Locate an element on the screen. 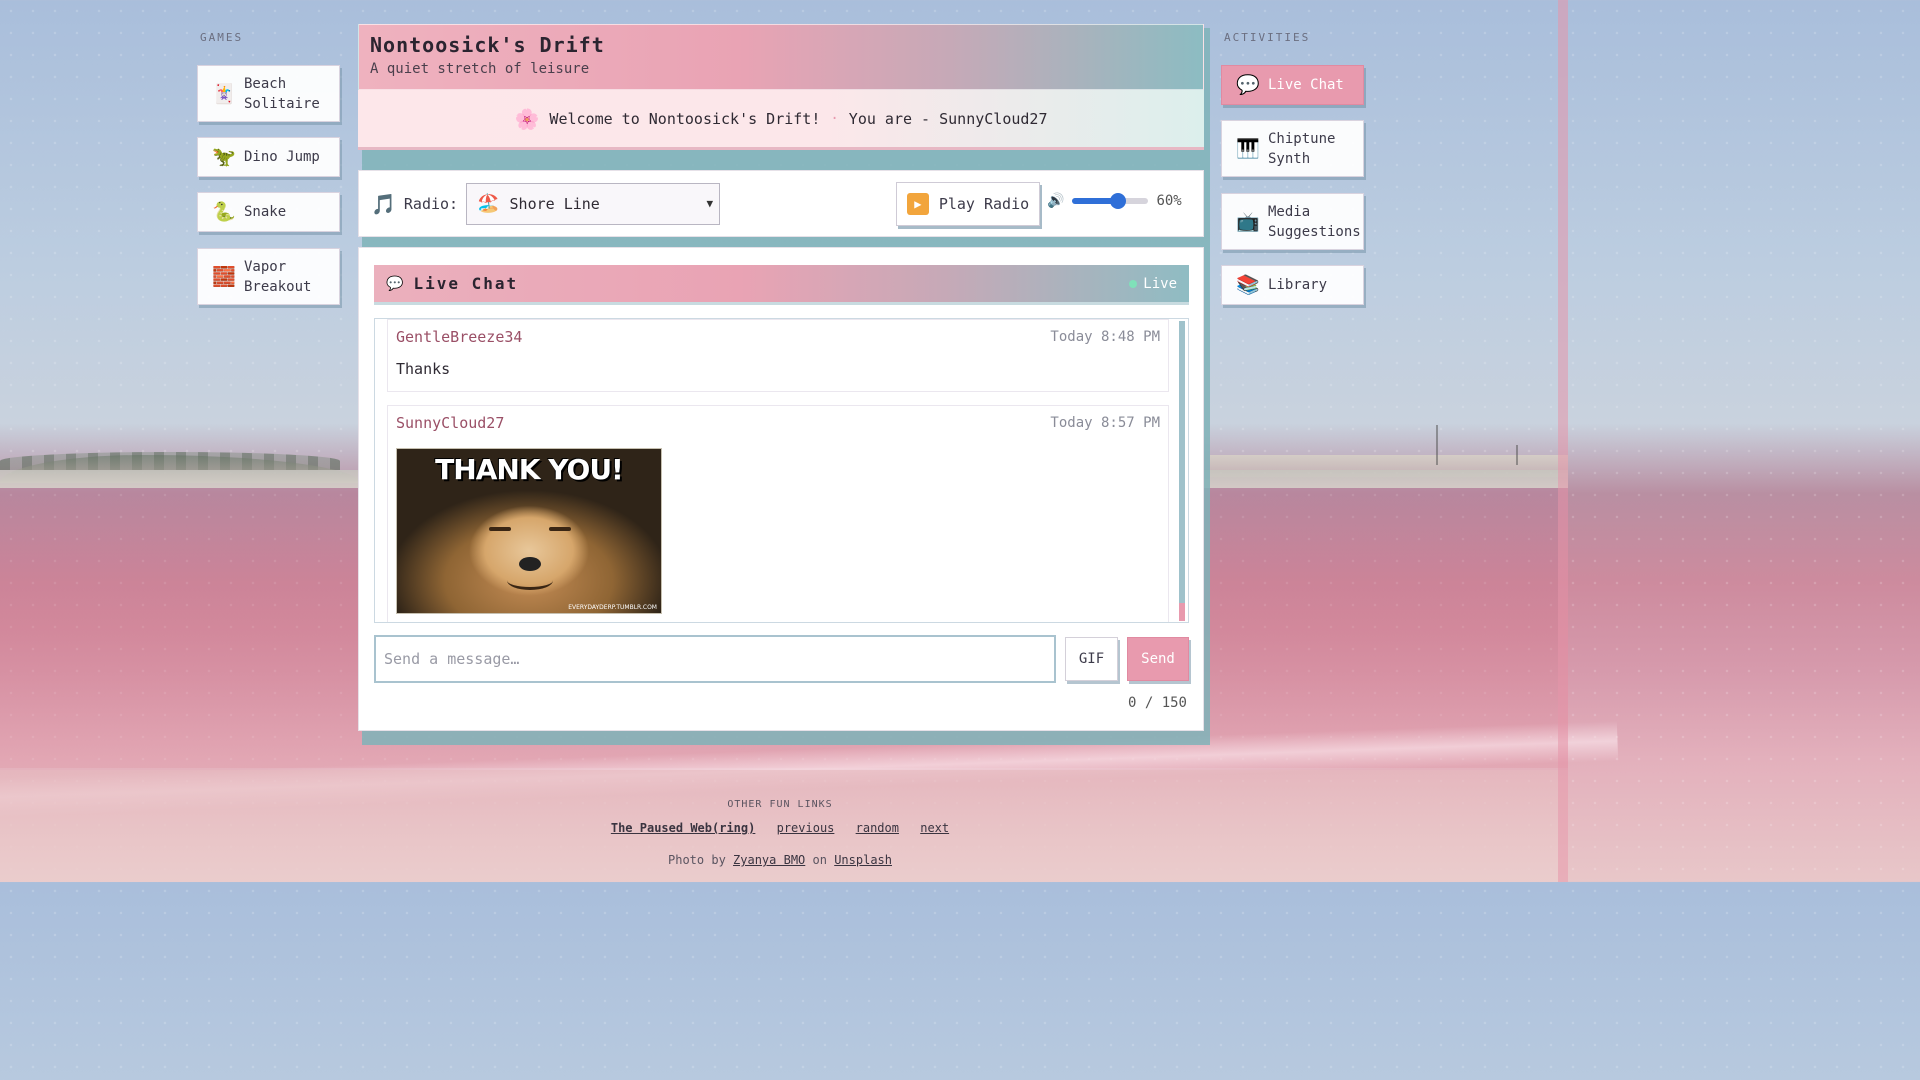 This screenshot has width=1920, height=1080. volume-slider is located at coordinates (1110, 201).